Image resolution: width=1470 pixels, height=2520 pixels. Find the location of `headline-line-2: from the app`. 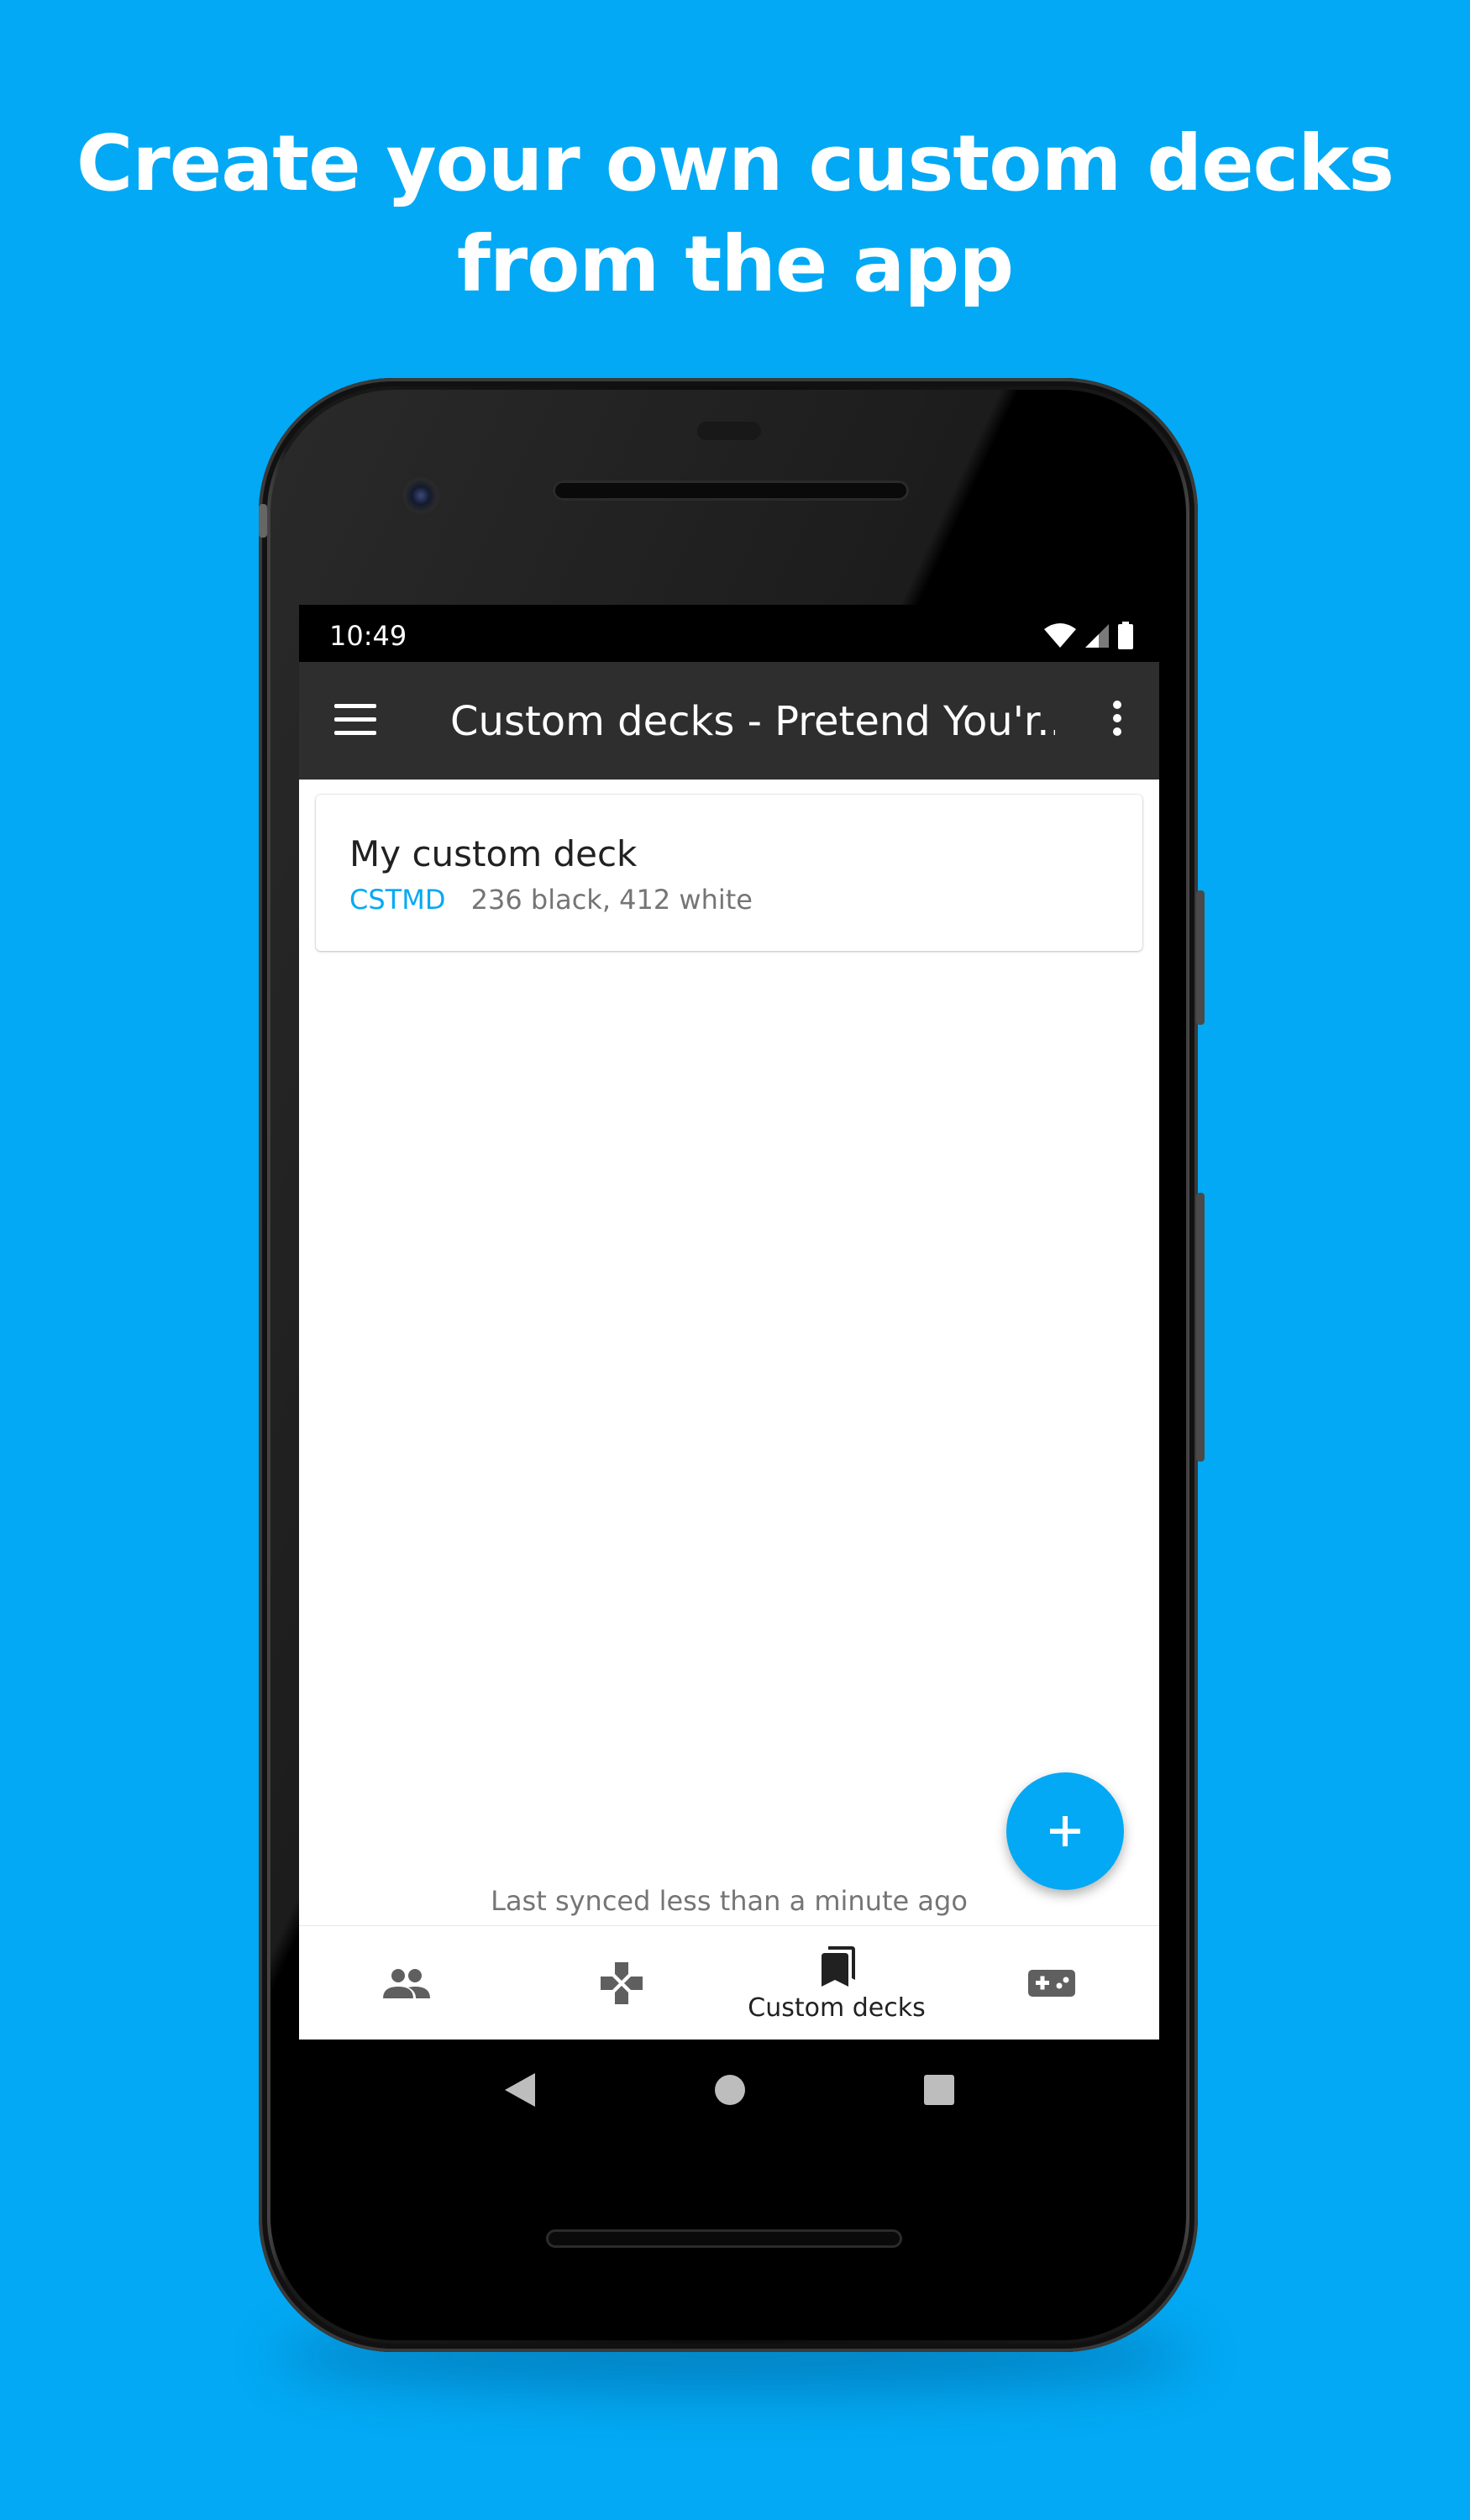

headline-line-2: from the app is located at coordinates (735, 264).